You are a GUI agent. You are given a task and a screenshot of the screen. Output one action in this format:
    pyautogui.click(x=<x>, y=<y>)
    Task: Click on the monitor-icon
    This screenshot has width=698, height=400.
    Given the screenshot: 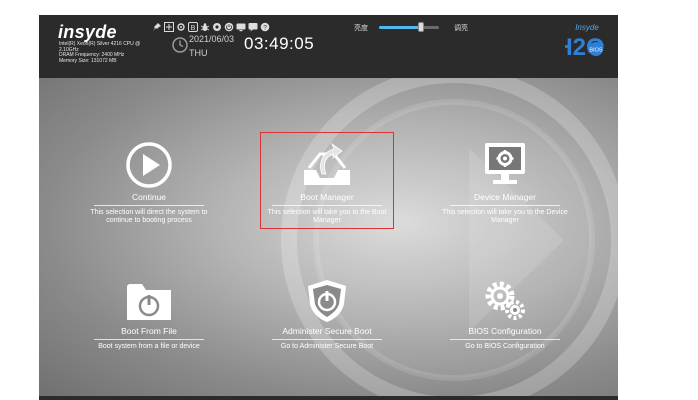 What is the action you would take?
    pyautogui.click(x=241, y=27)
    